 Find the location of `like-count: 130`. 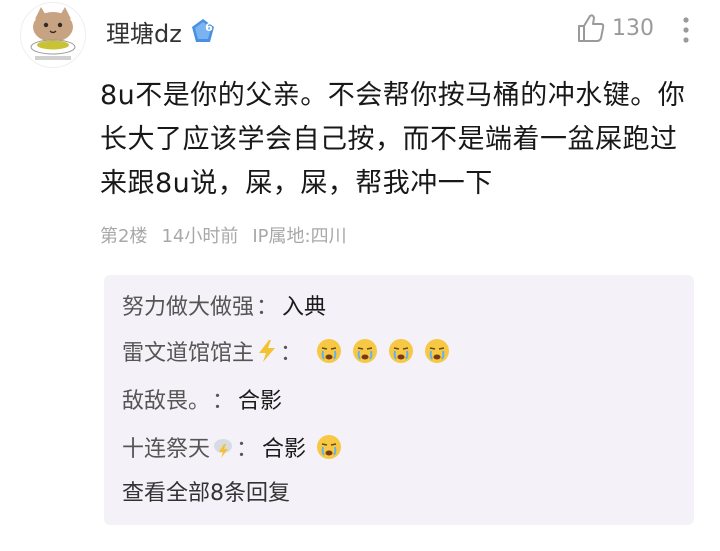

like-count: 130 is located at coordinates (633, 28).